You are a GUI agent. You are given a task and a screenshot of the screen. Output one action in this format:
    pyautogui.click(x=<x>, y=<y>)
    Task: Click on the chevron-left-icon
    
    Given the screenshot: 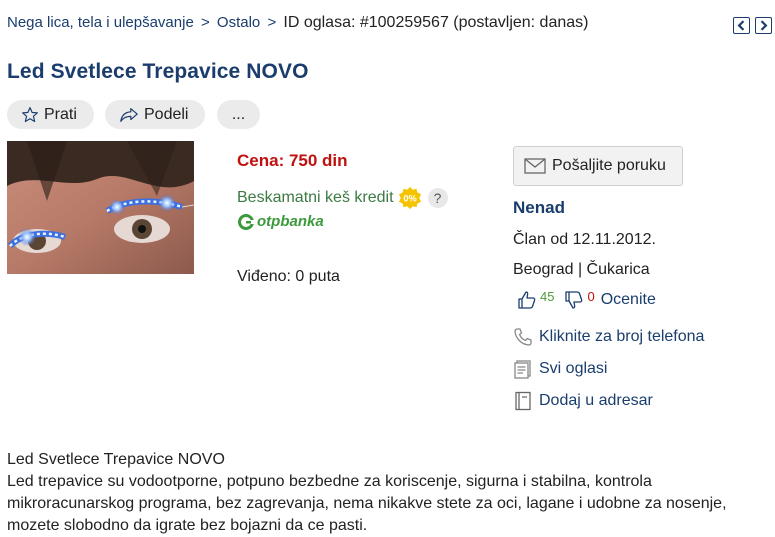 What is the action you would take?
    pyautogui.click(x=741, y=25)
    